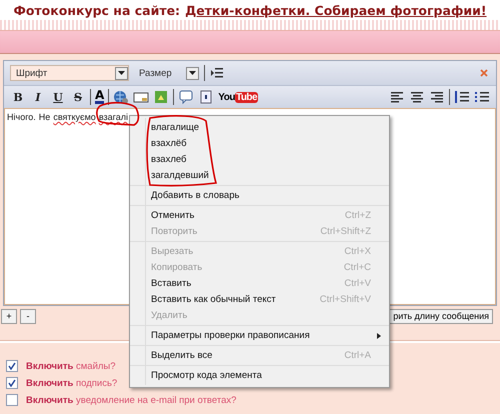  What do you see at coordinates (21, 118) in the screenshot?
I see `message-word: Нічого.` at bounding box center [21, 118].